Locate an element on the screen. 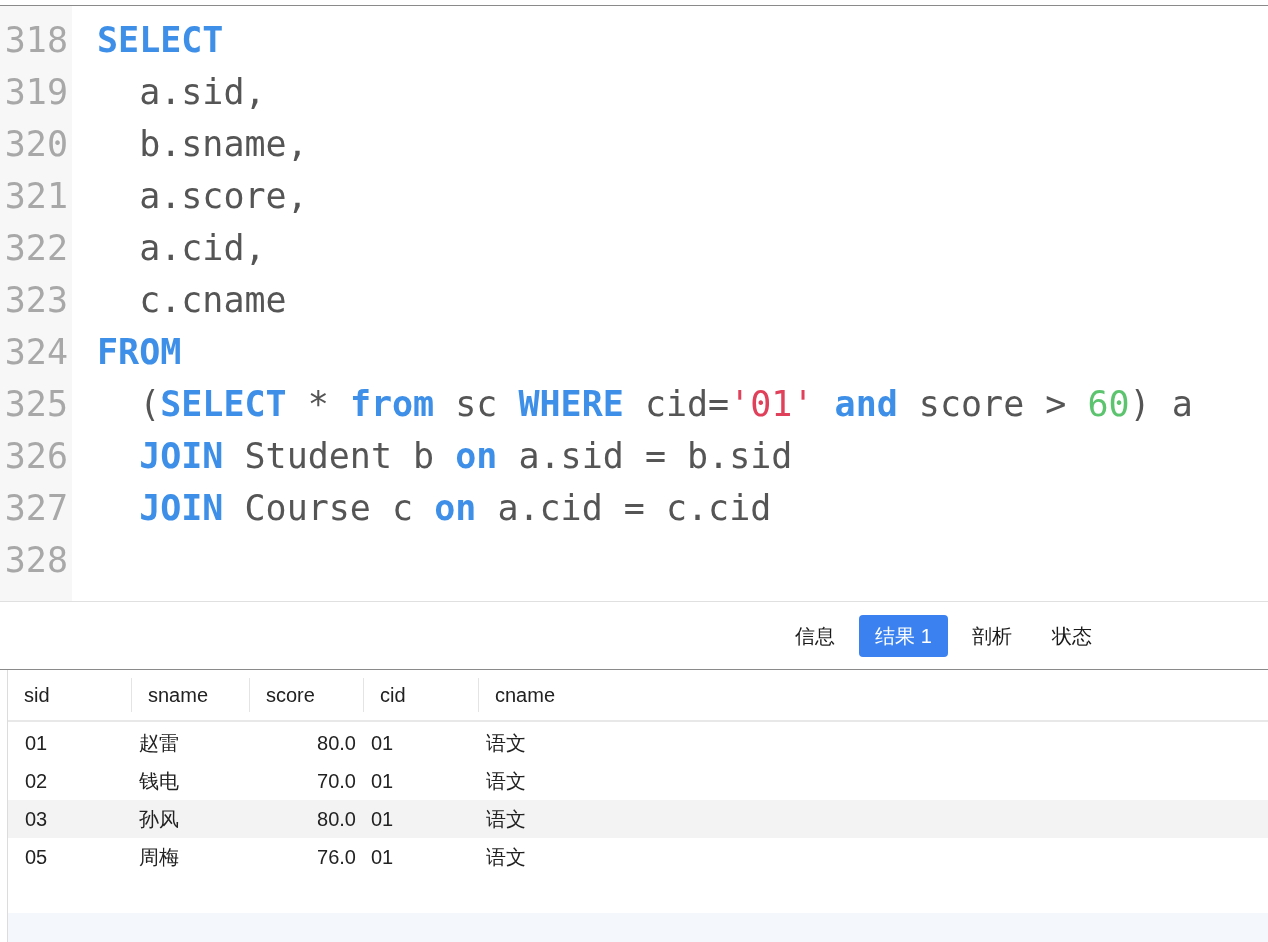  code-line: a.cid, is located at coordinates (202, 248).